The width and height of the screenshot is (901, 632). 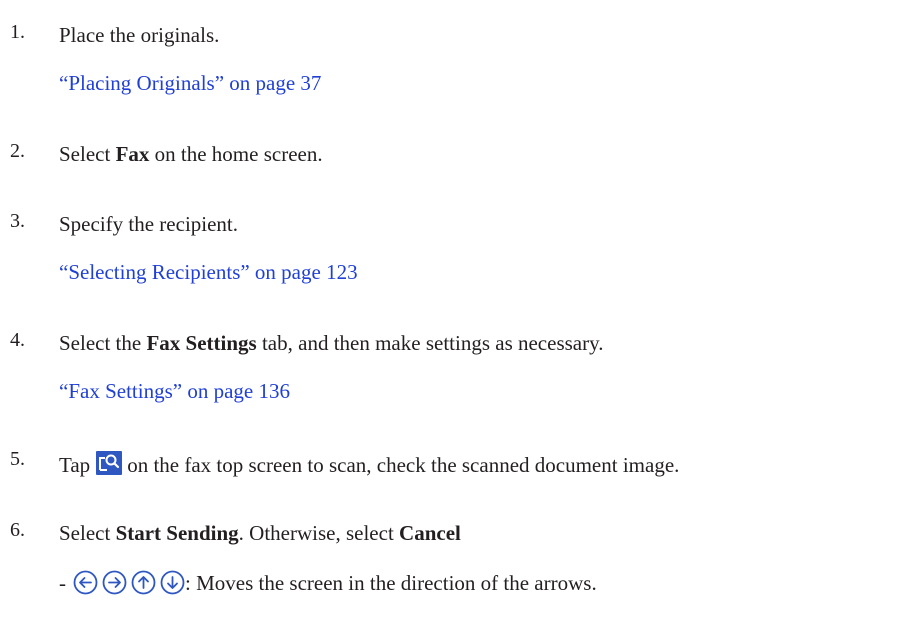 What do you see at coordinates (201, 343) in the screenshot?
I see `step-text-bold: Fax Settings` at bounding box center [201, 343].